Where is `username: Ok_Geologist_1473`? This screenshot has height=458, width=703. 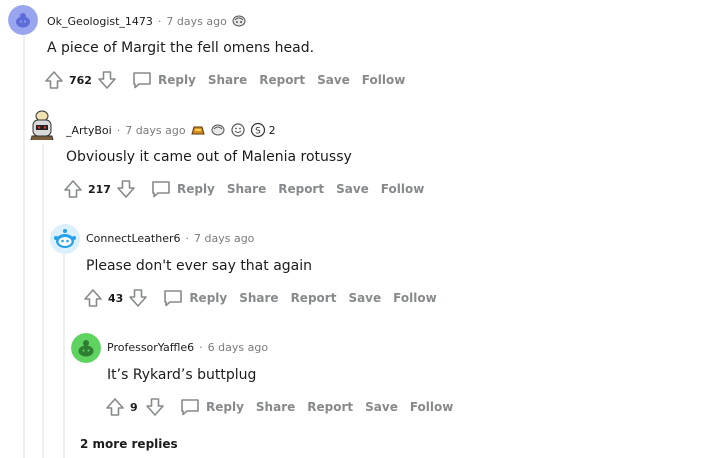 username: Ok_Geologist_1473 is located at coordinates (100, 21).